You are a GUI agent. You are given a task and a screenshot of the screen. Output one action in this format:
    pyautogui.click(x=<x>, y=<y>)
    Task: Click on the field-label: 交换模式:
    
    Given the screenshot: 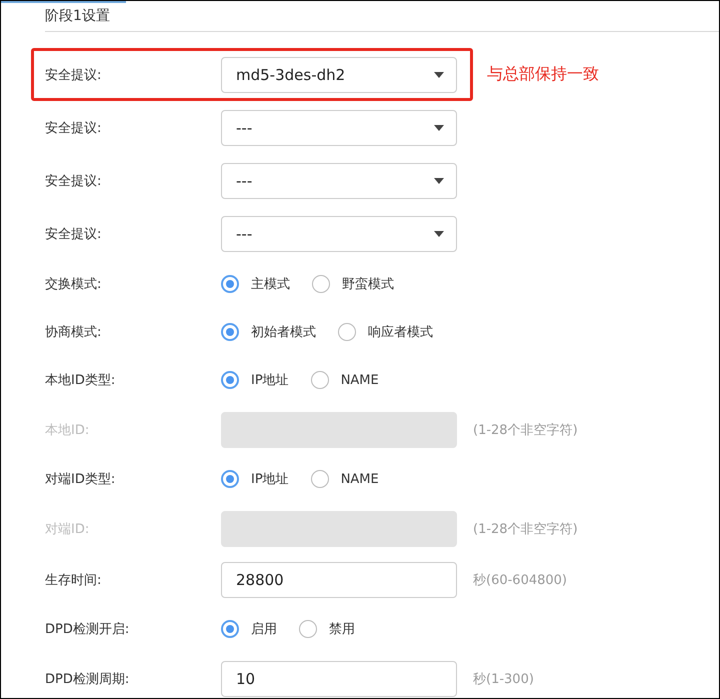 What is the action you would take?
    pyautogui.click(x=73, y=284)
    